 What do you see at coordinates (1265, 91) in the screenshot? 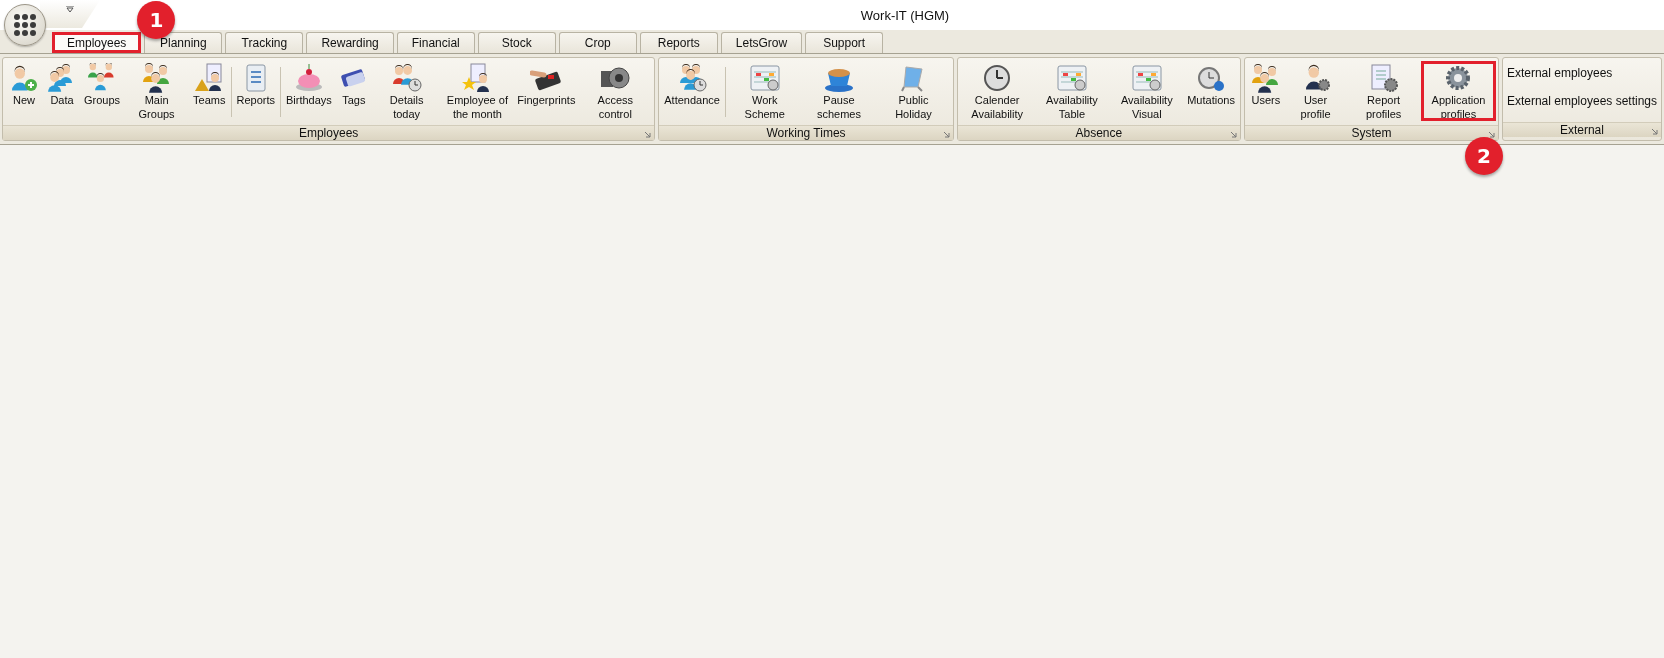
I see `ribbon-button: Users` at bounding box center [1265, 91].